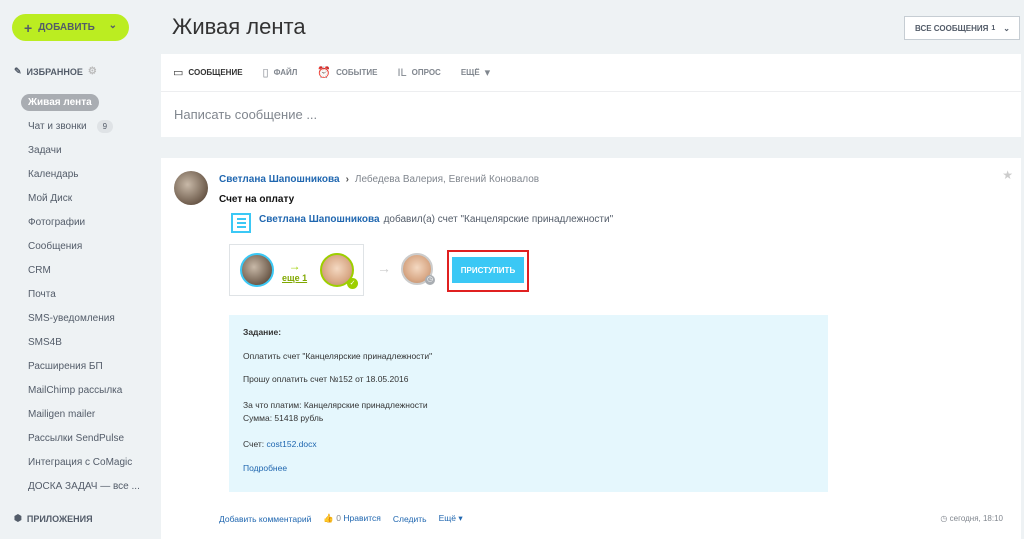  I want to click on tab-label: ОПРОС, so click(426, 72).